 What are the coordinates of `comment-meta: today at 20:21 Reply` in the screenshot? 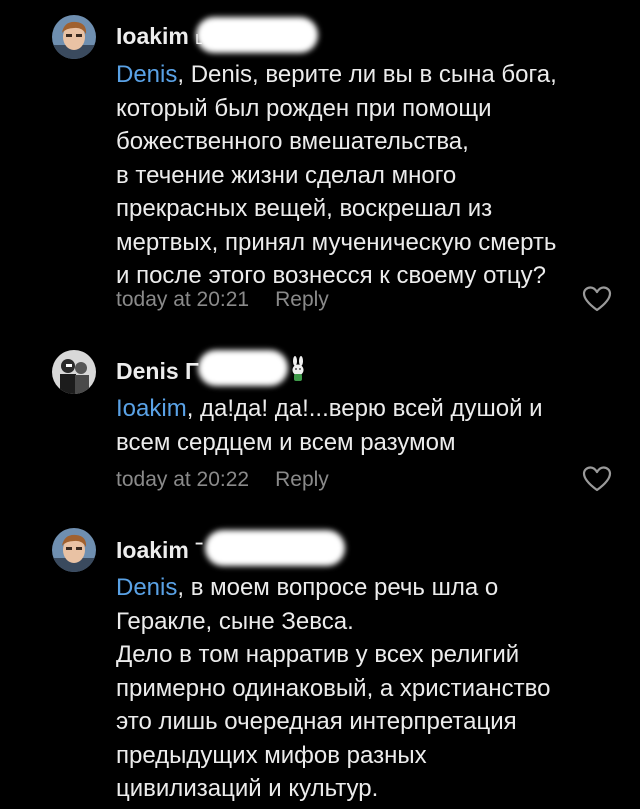 It's located at (222, 300).